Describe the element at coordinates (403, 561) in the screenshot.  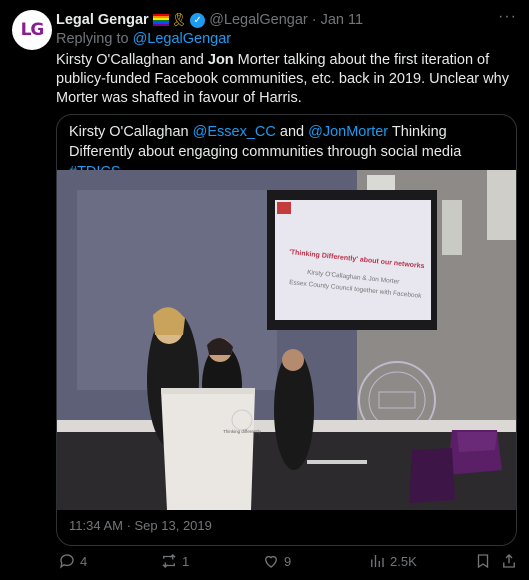
I see `views-count: 2.5K` at that location.